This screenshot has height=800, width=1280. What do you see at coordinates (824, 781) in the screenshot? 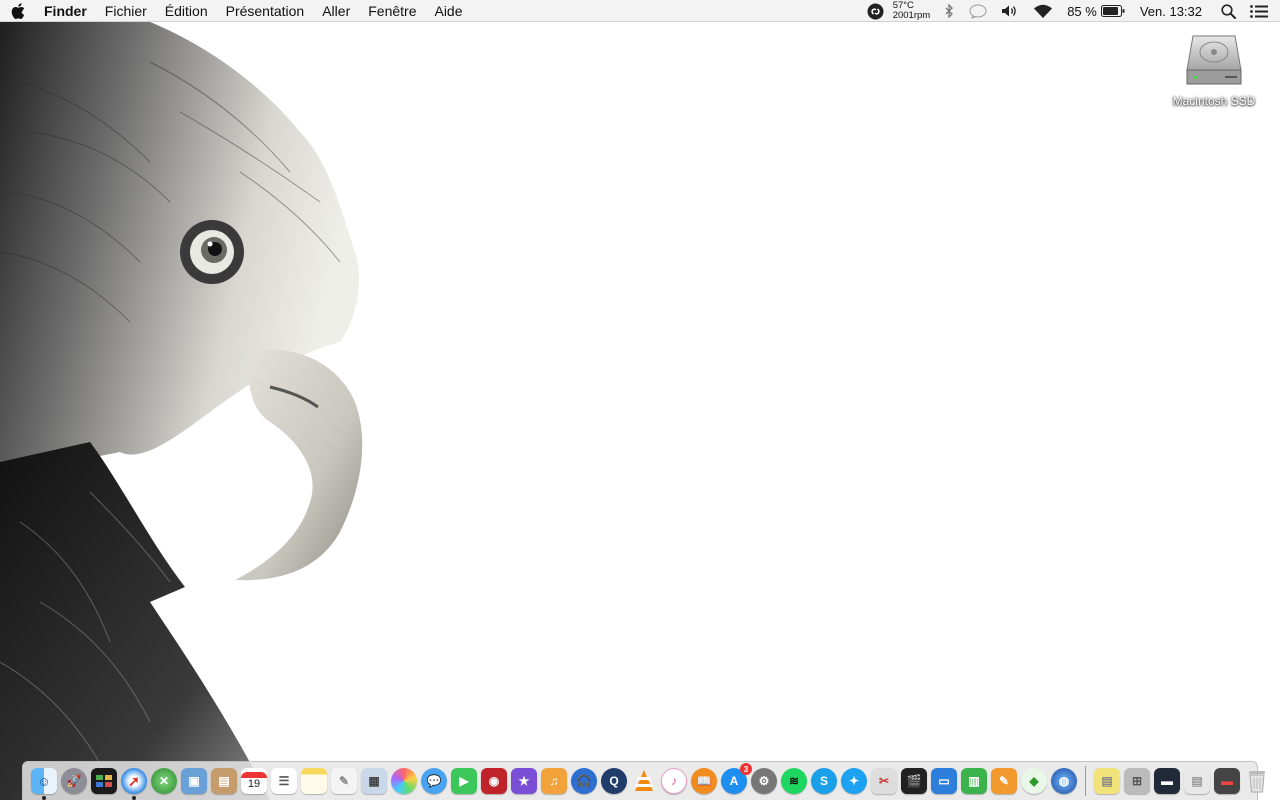
I see `skype-icon: S` at bounding box center [824, 781].